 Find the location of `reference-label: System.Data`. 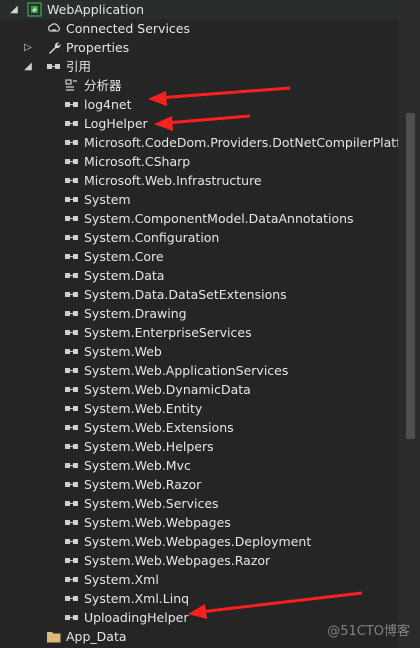

reference-label: System.Data is located at coordinates (124, 275).